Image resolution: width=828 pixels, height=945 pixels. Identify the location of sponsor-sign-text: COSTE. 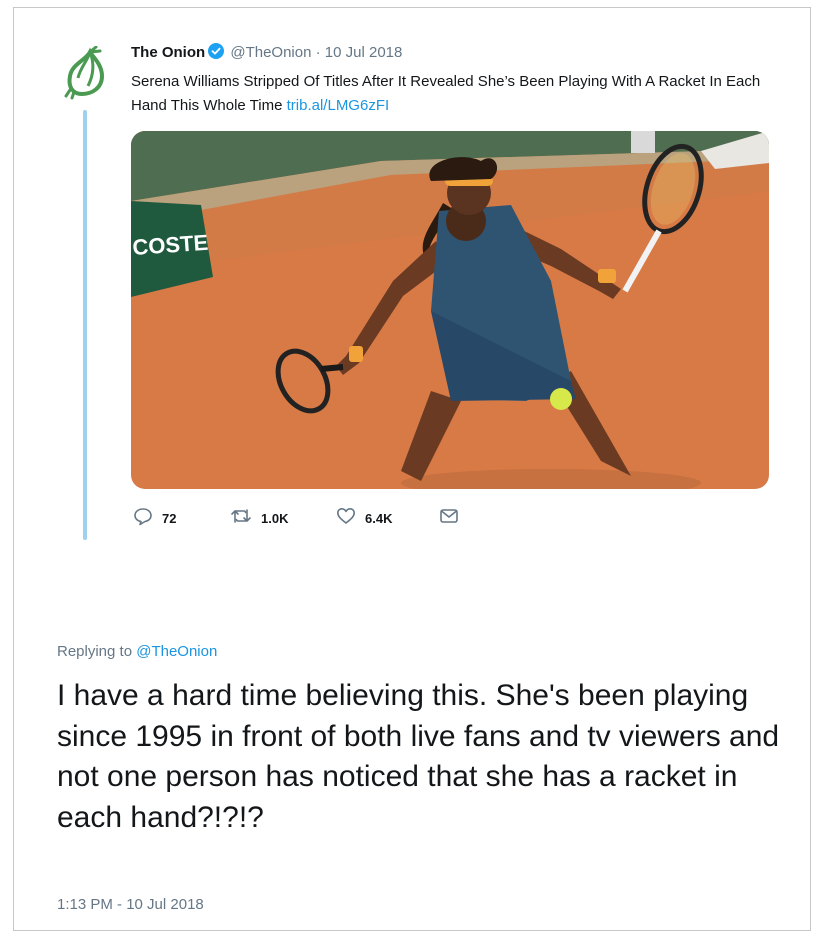
(170, 245).